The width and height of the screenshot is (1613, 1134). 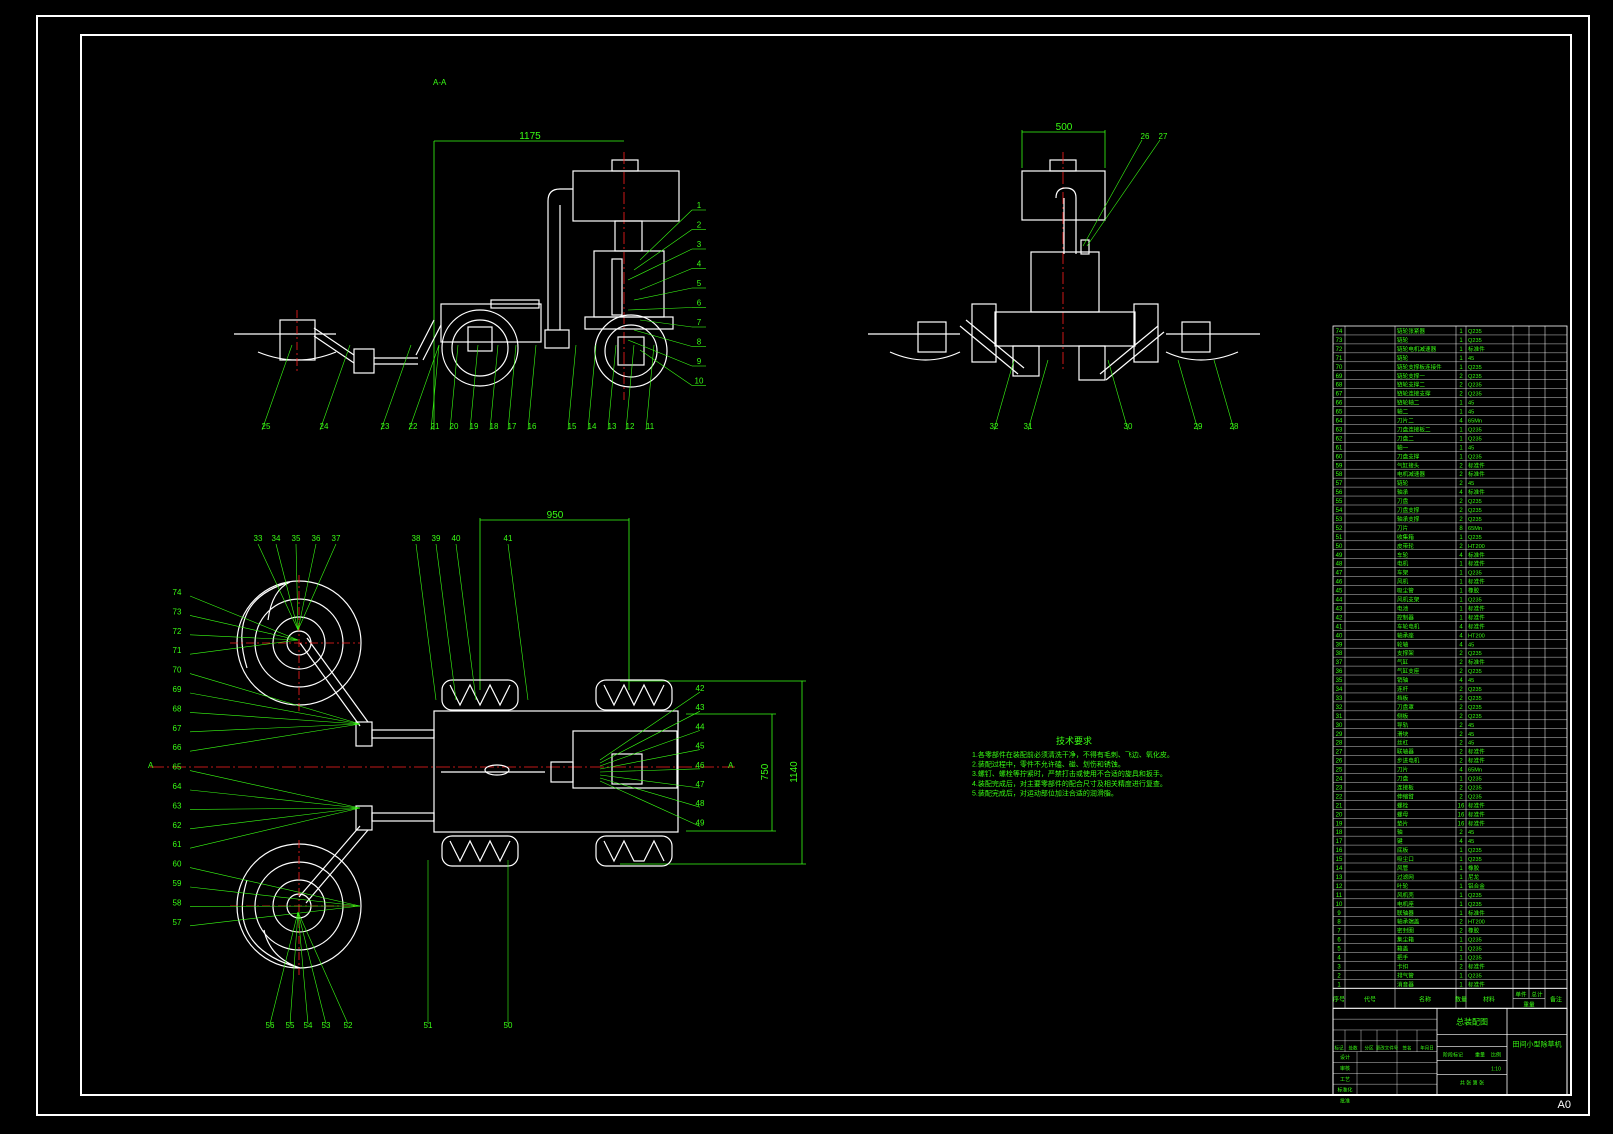 I want to click on bom-row-name: 导轨, so click(x=1403, y=725).